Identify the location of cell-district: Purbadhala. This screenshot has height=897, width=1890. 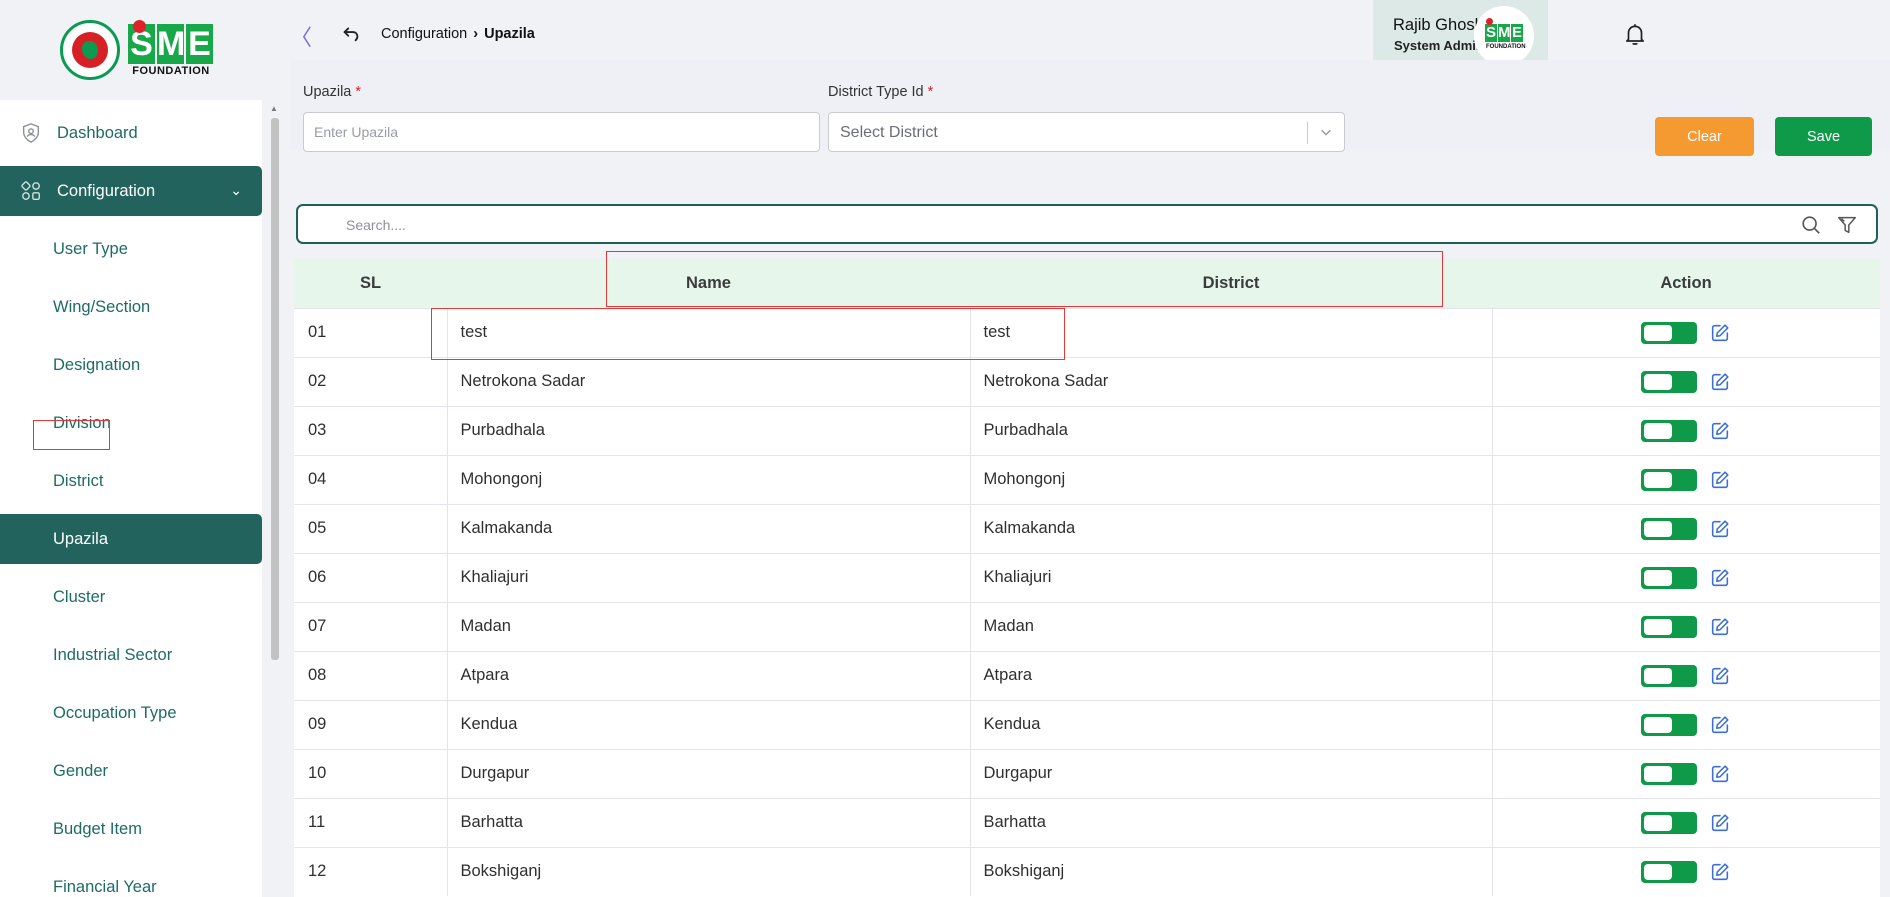
(1231, 430).